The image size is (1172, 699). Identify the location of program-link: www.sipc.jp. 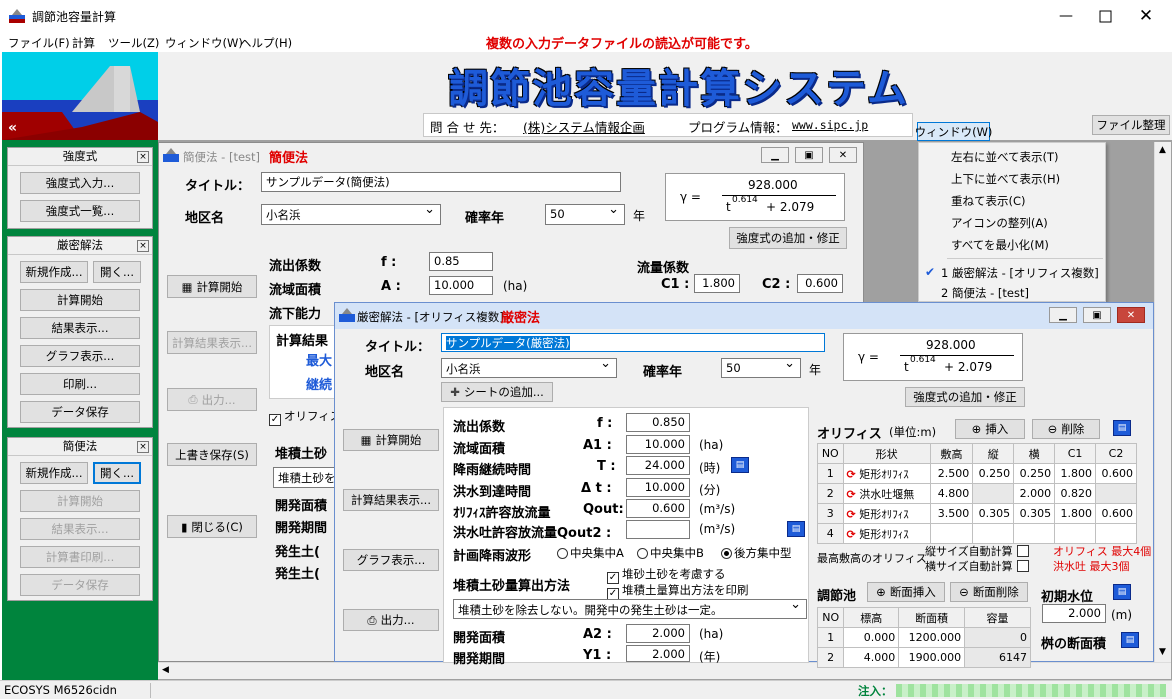
(830, 125).